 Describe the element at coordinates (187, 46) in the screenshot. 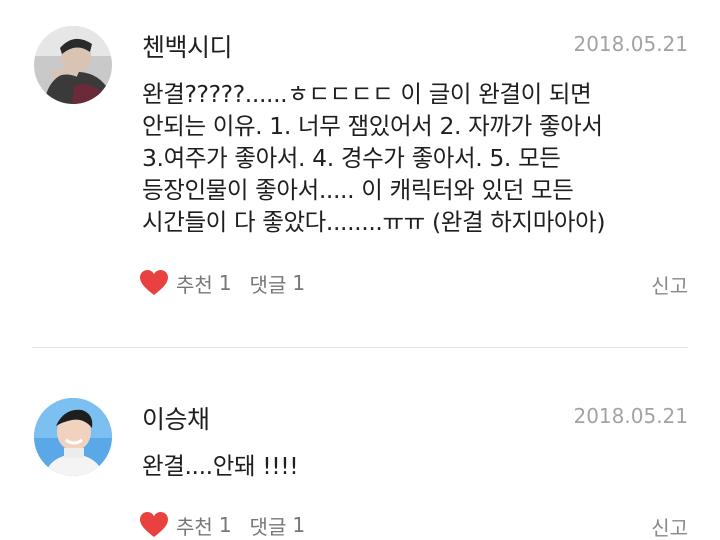

I see `username: 첸백시디` at that location.